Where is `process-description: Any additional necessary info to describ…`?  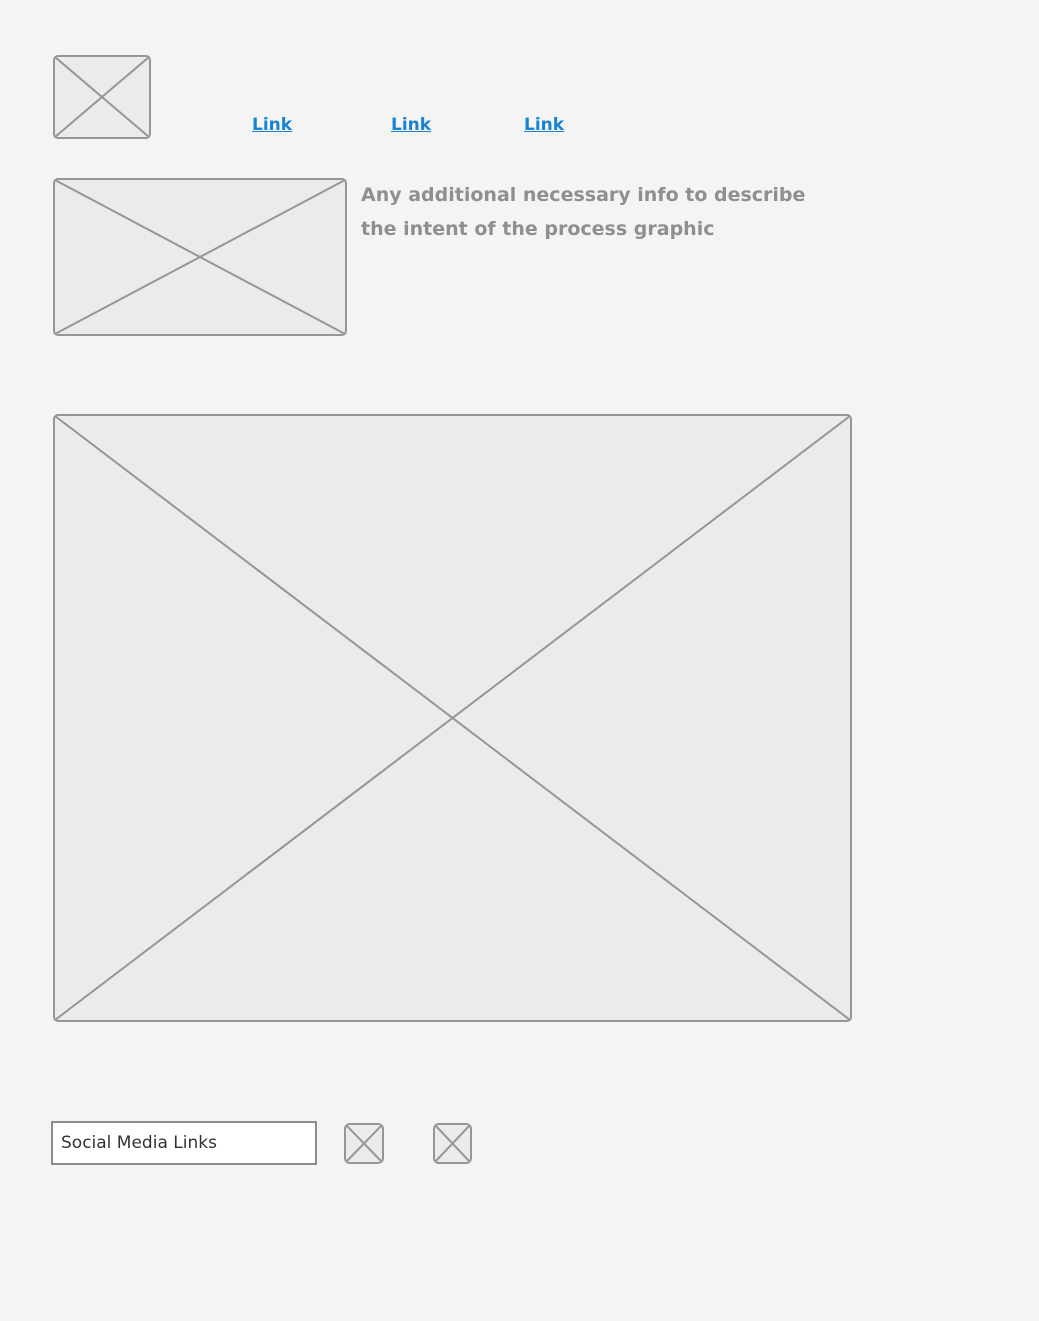
process-description: Any additional necessary info to describ… is located at coordinates (583, 212).